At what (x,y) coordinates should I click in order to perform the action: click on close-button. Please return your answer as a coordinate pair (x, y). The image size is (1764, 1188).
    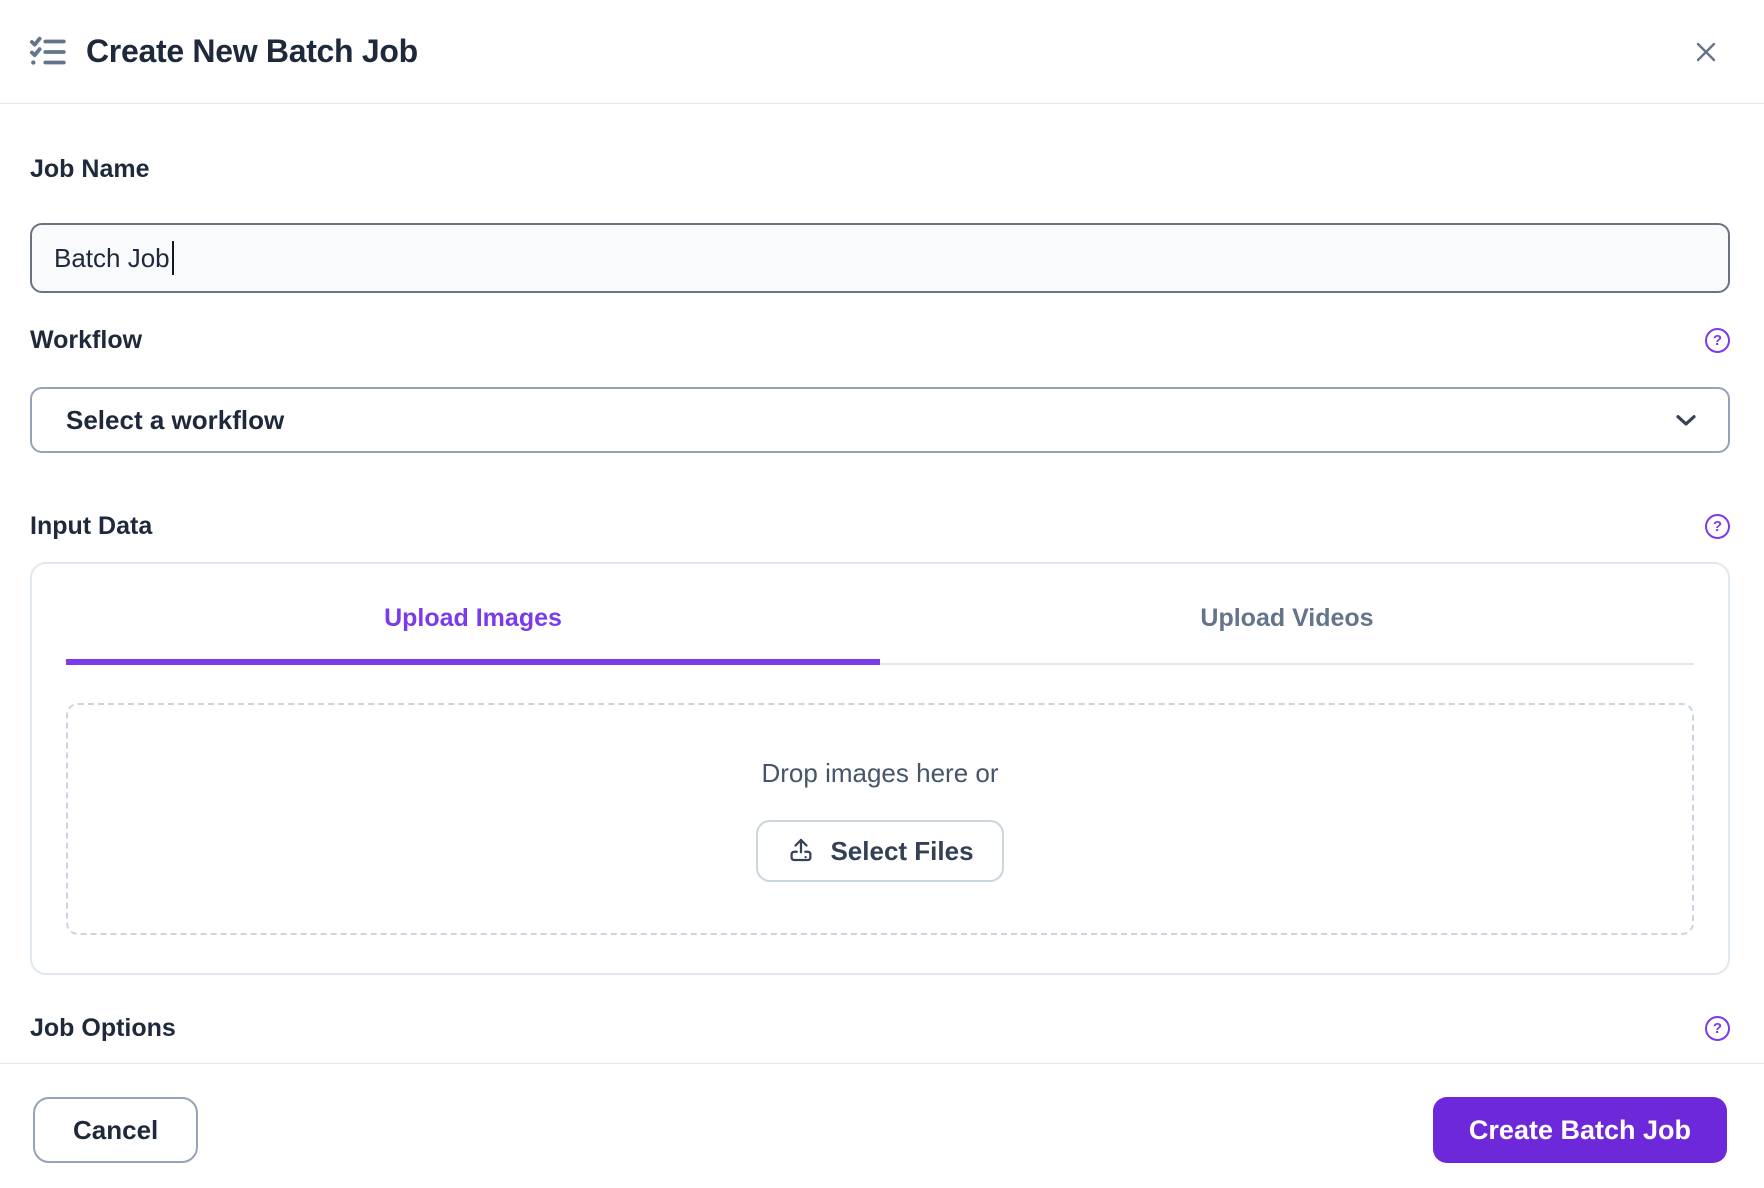
    Looking at the image, I should click on (1706, 52).